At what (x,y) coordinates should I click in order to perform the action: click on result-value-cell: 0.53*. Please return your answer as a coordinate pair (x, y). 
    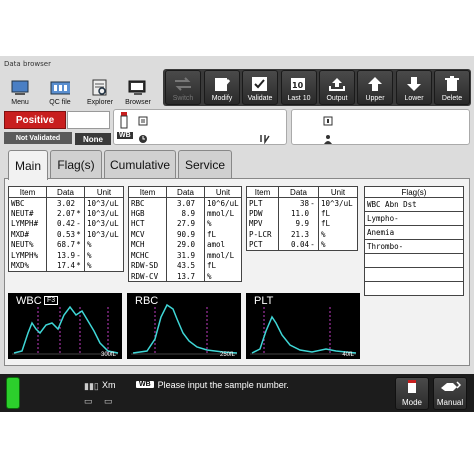
    Looking at the image, I should click on (65, 234).